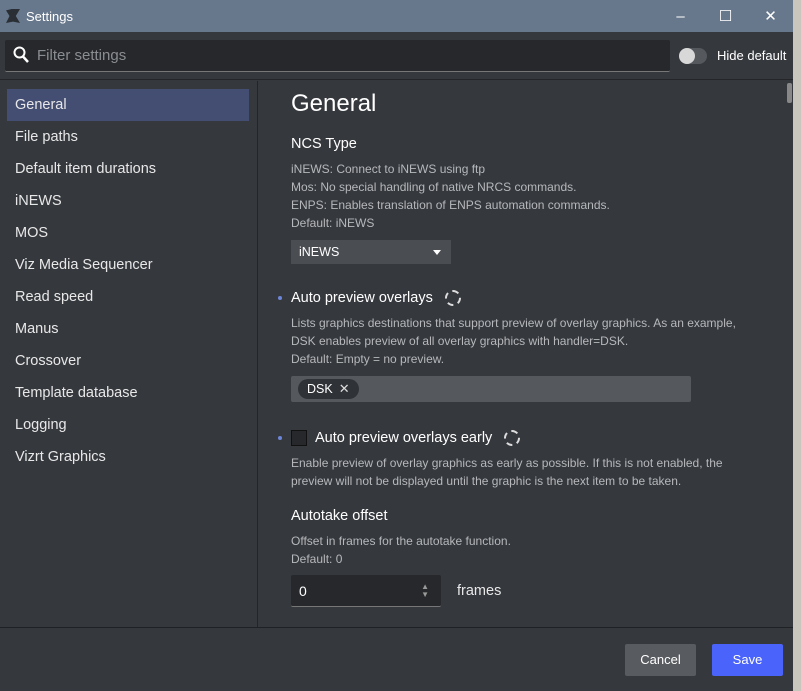  Describe the element at coordinates (299, 438) in the screenshot. I see `auto-preview-early-checkbox` at that location.